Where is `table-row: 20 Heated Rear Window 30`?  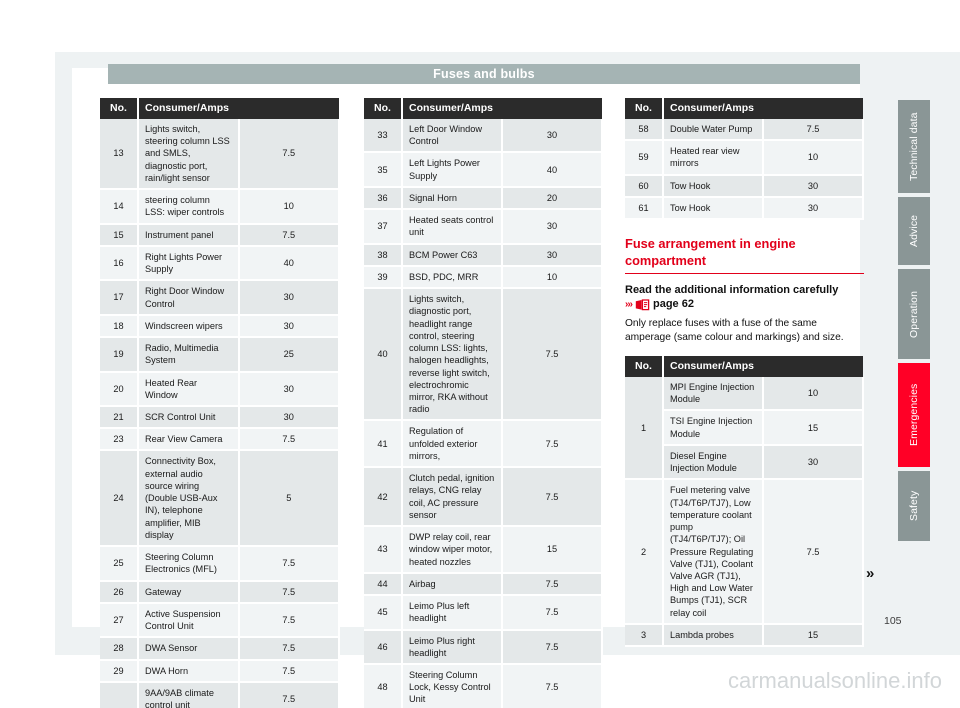
table-row: 20 Heated Rear Window 30 is located at coordinates (220, 389).